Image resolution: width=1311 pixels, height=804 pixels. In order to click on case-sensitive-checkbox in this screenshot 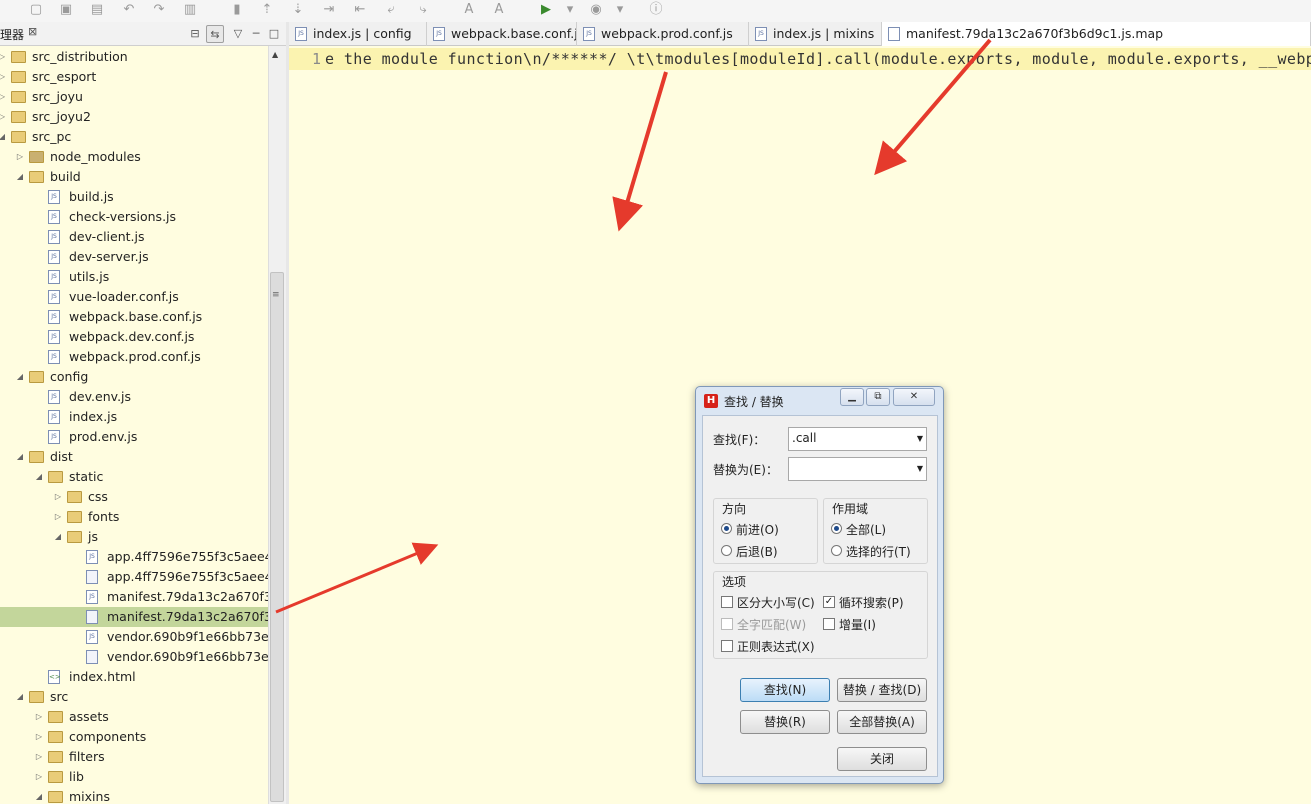, I will do `click(727, 602)`.